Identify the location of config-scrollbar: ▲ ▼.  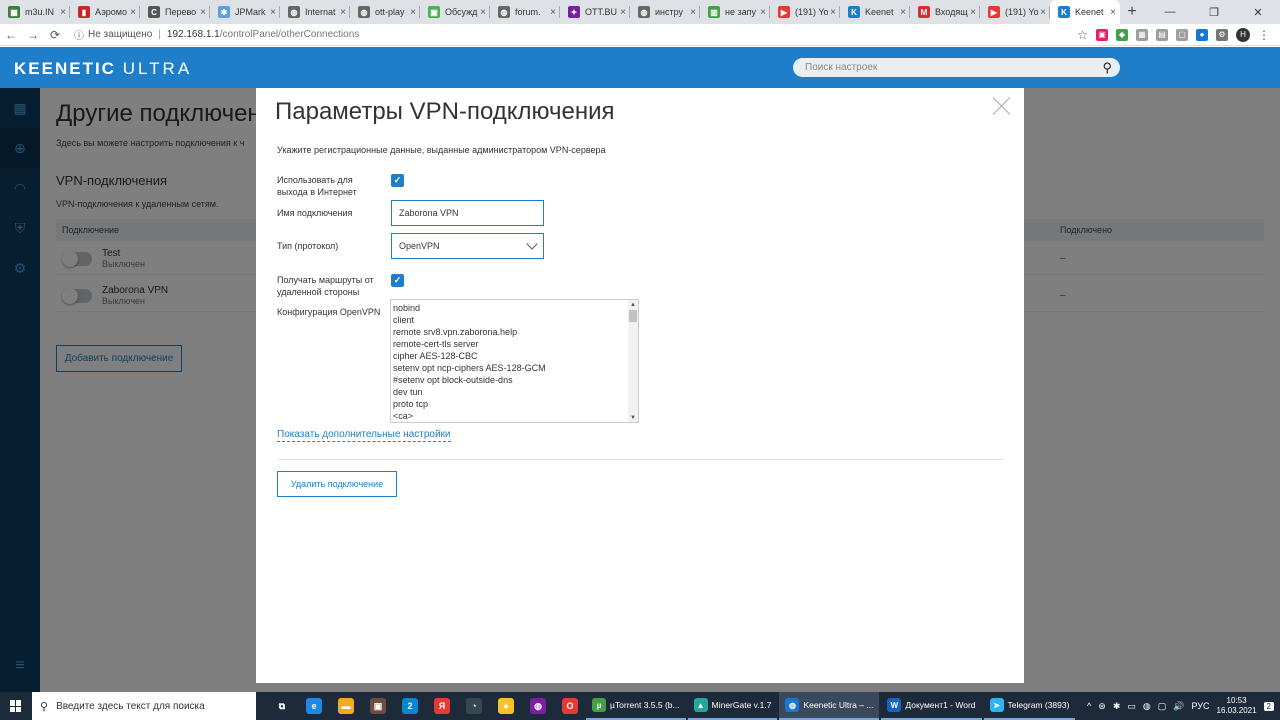
(633, 361).